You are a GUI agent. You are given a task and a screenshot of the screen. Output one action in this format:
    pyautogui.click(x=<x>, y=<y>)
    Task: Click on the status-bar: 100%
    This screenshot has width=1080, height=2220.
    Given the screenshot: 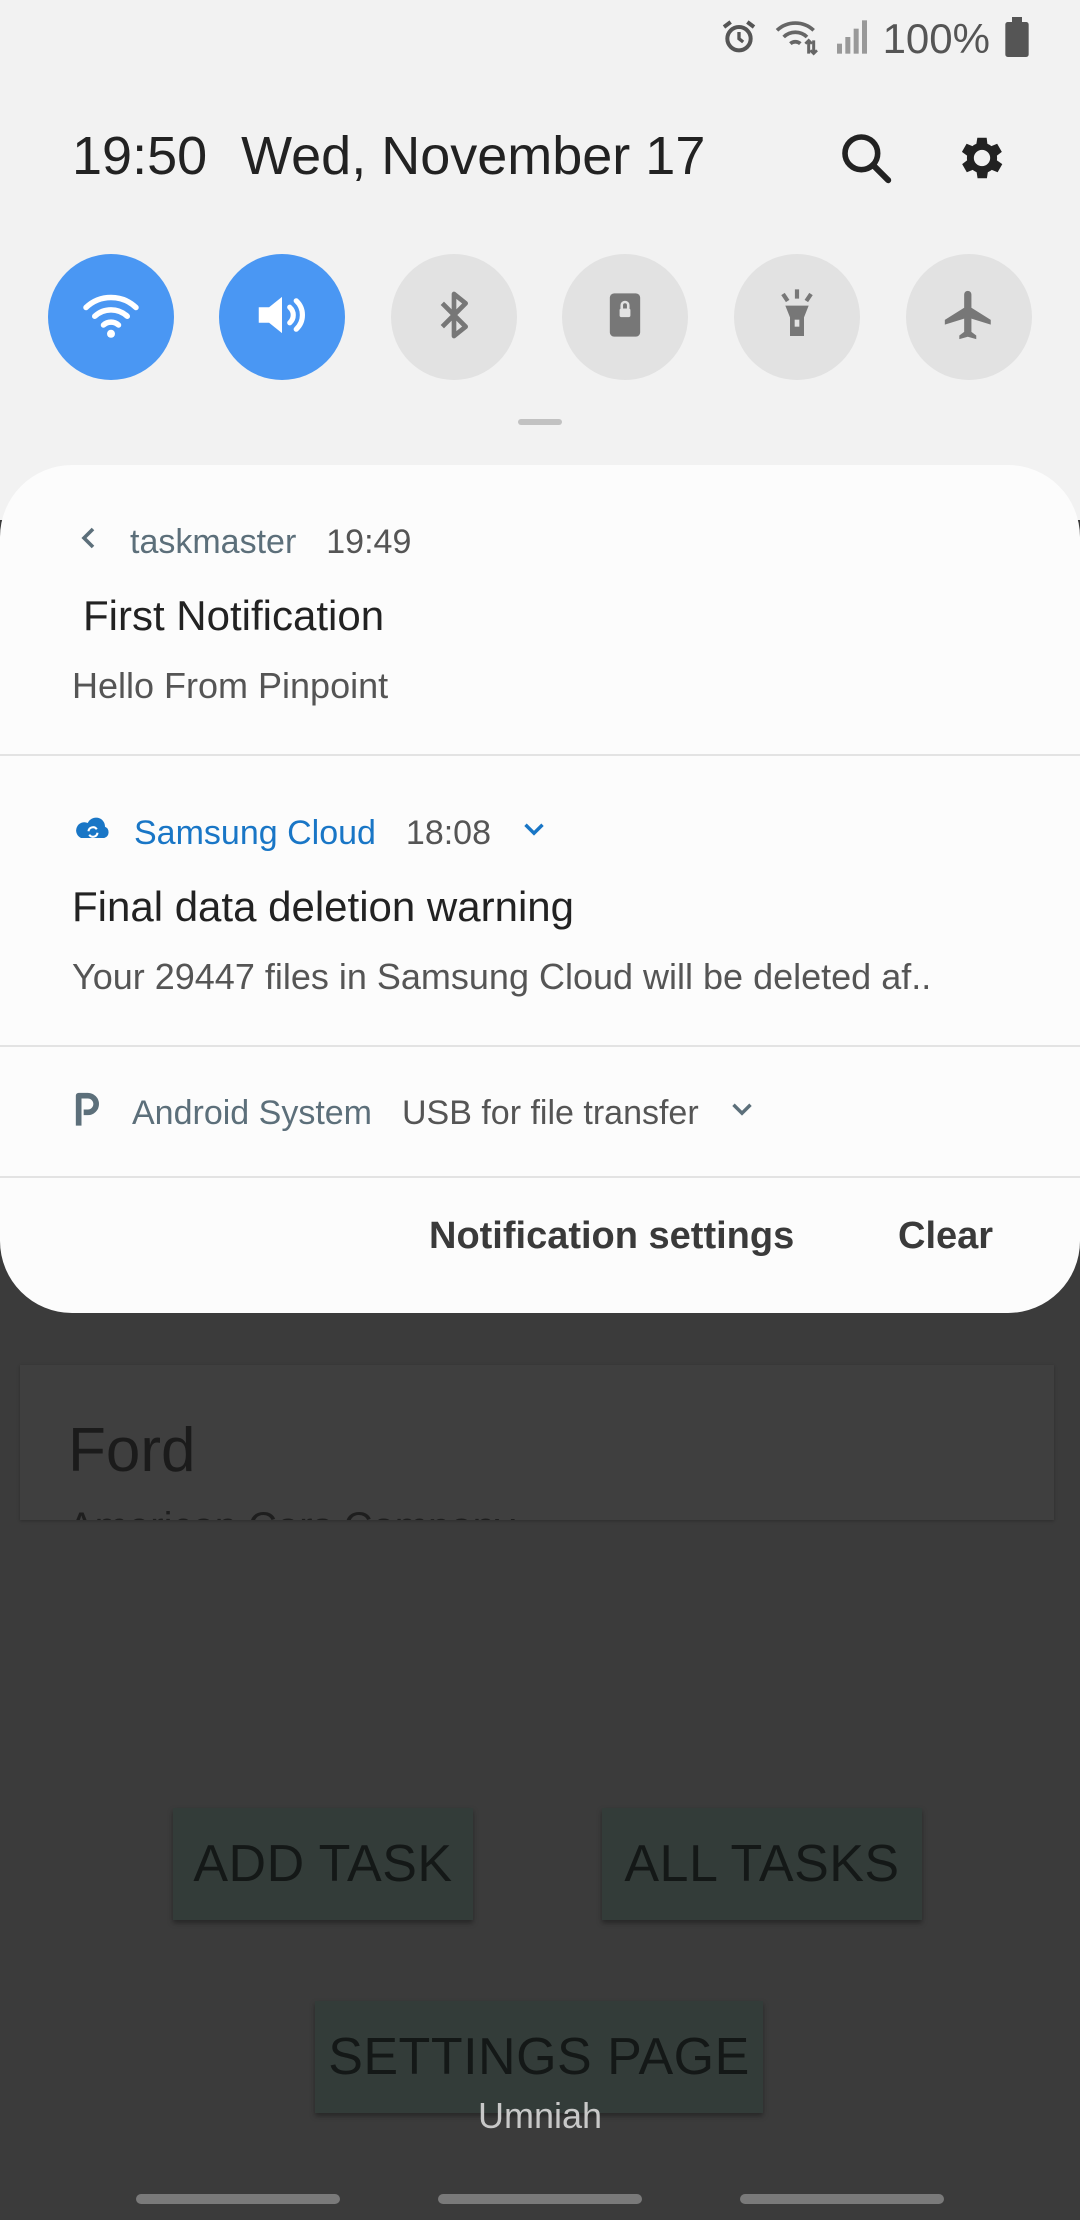 What is the action you would take?
    pyautogui.click(x=874, y=39)
    